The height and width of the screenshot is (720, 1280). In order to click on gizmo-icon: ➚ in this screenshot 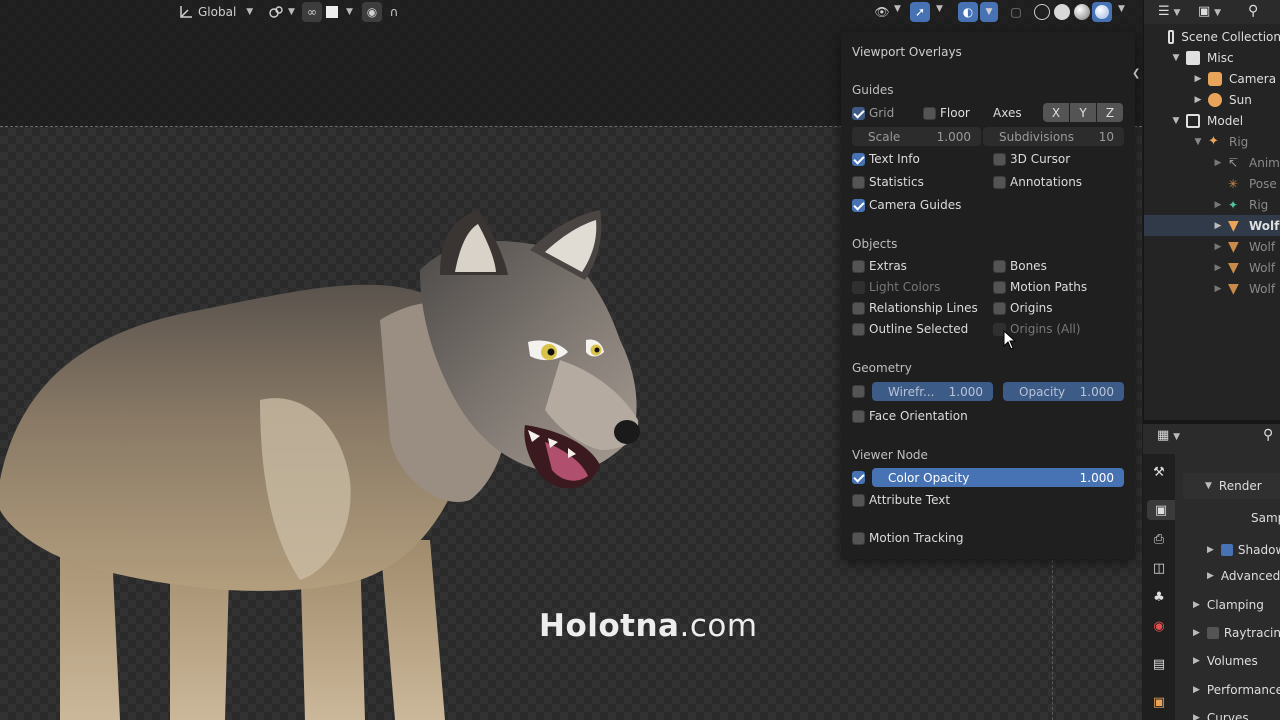, I will do `click(920, 12)`.